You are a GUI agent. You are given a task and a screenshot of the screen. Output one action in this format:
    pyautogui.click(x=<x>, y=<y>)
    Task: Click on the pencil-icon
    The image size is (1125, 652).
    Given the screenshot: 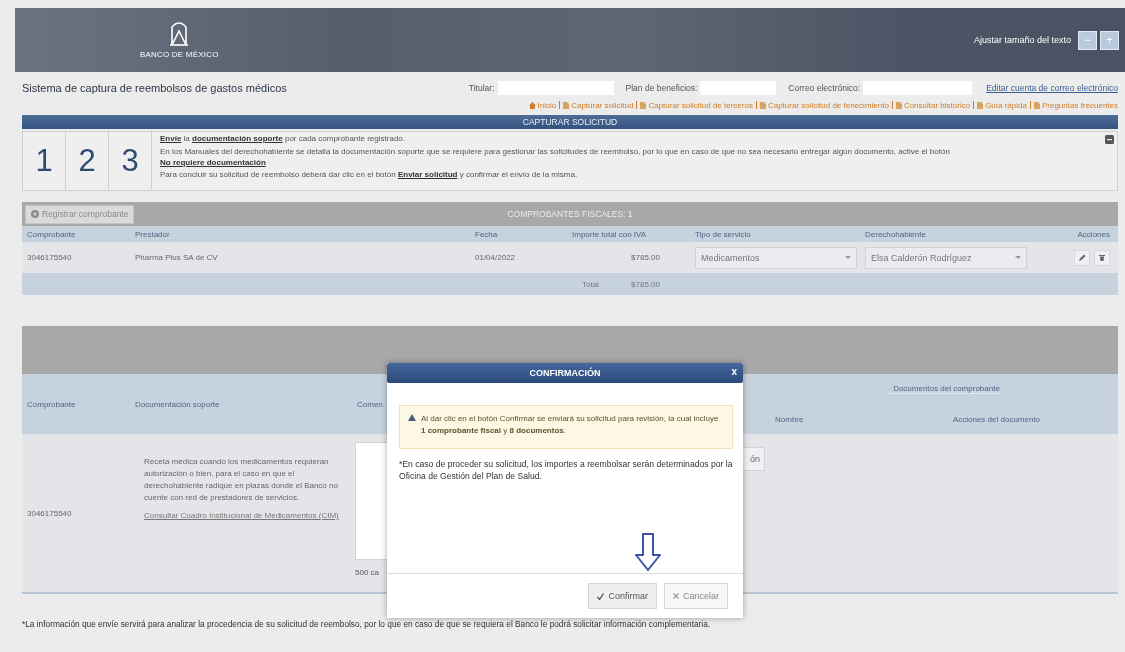 What is the action you would take?
    pyautogui.click(x=1082, y=257)
    